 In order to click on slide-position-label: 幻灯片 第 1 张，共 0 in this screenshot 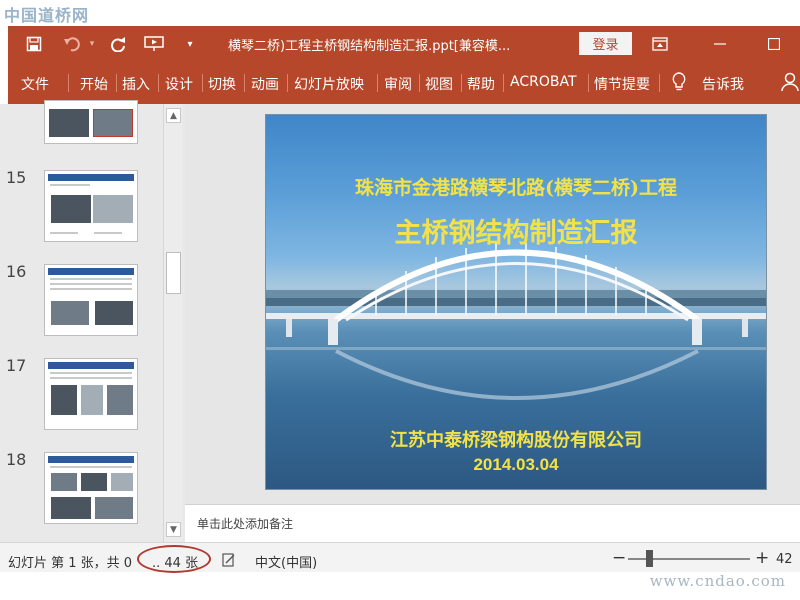, I will do `click(70, 563)`.